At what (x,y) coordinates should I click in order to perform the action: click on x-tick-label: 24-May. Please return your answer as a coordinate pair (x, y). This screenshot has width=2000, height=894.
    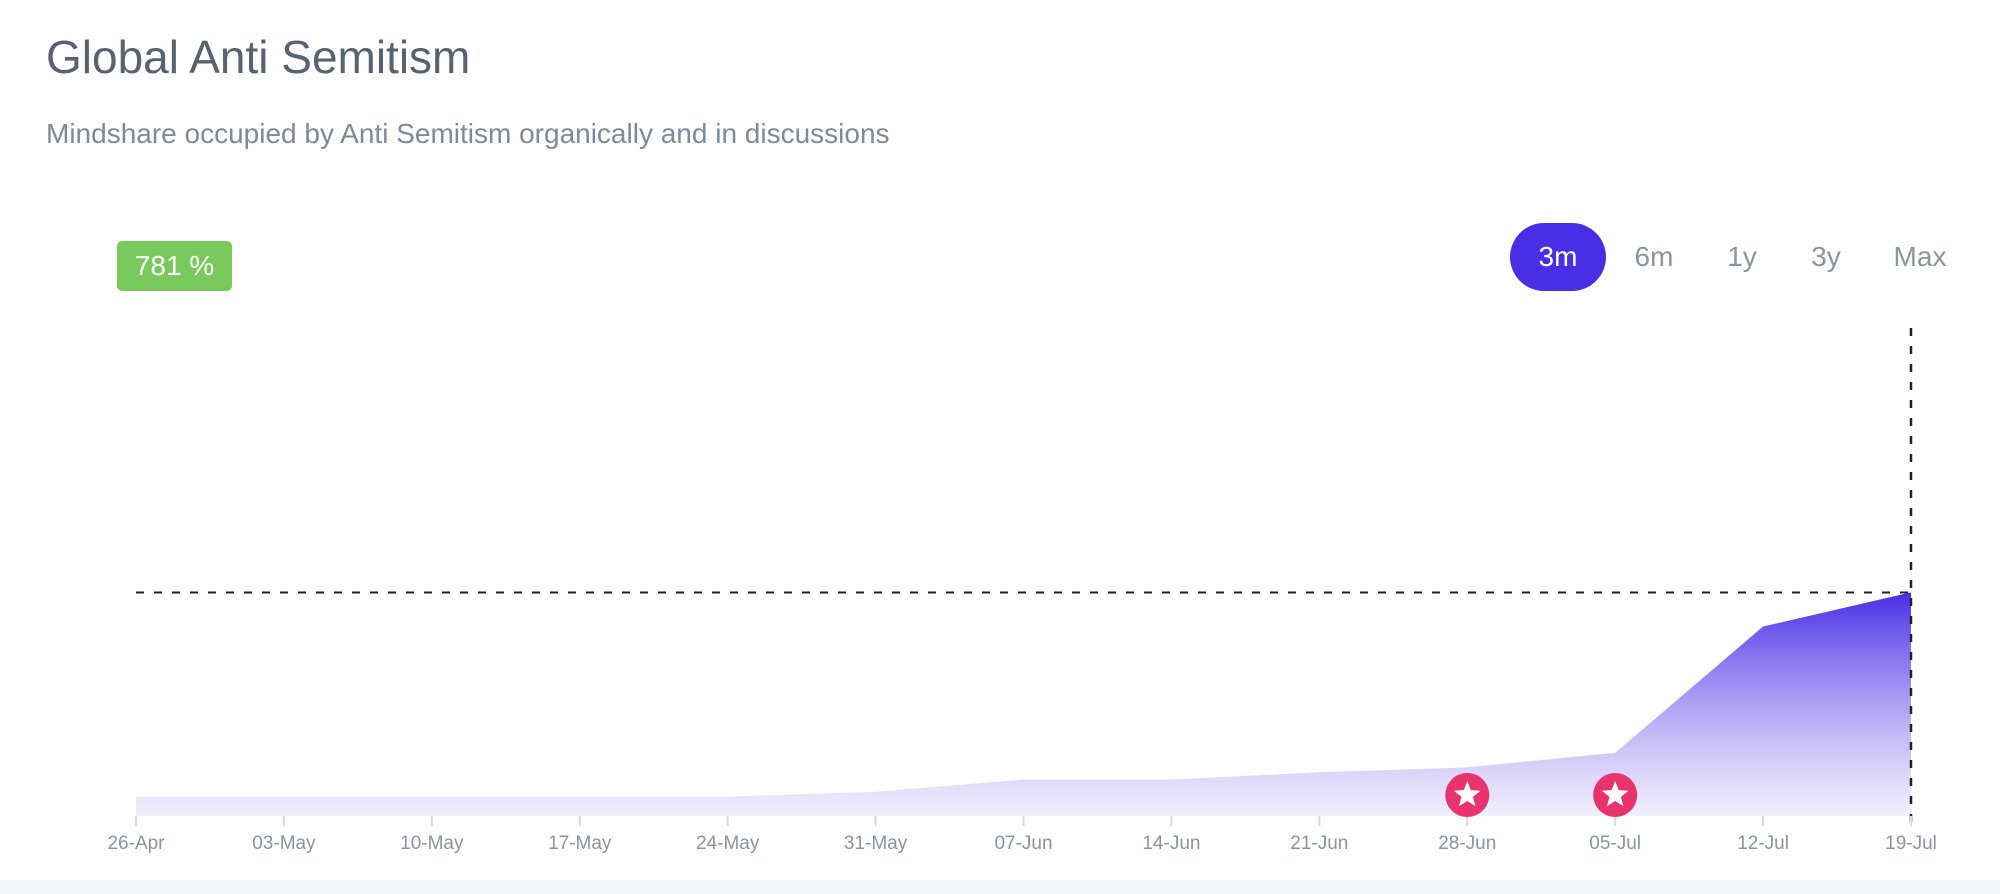
    Looking at the image, I should click on (728, 843).